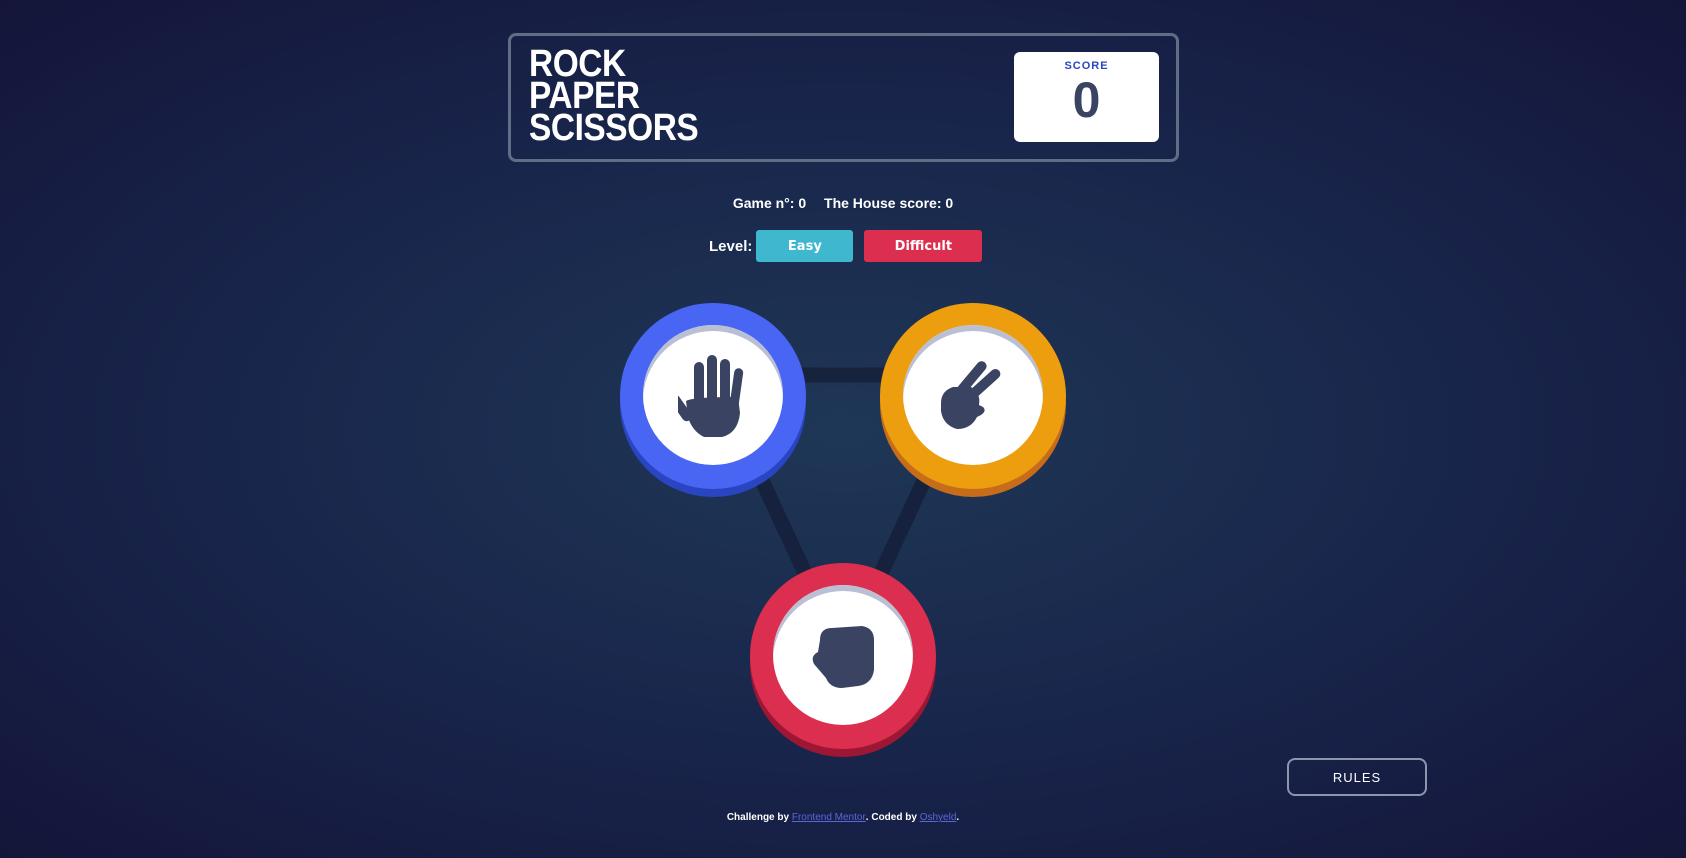 Image resolution: width=1686 pixels, height=858 pixels. What do you see at coordinates (1357, 777) in the screenshot?
I see `rules-button: RULES` at bounding box center [1357, 777].